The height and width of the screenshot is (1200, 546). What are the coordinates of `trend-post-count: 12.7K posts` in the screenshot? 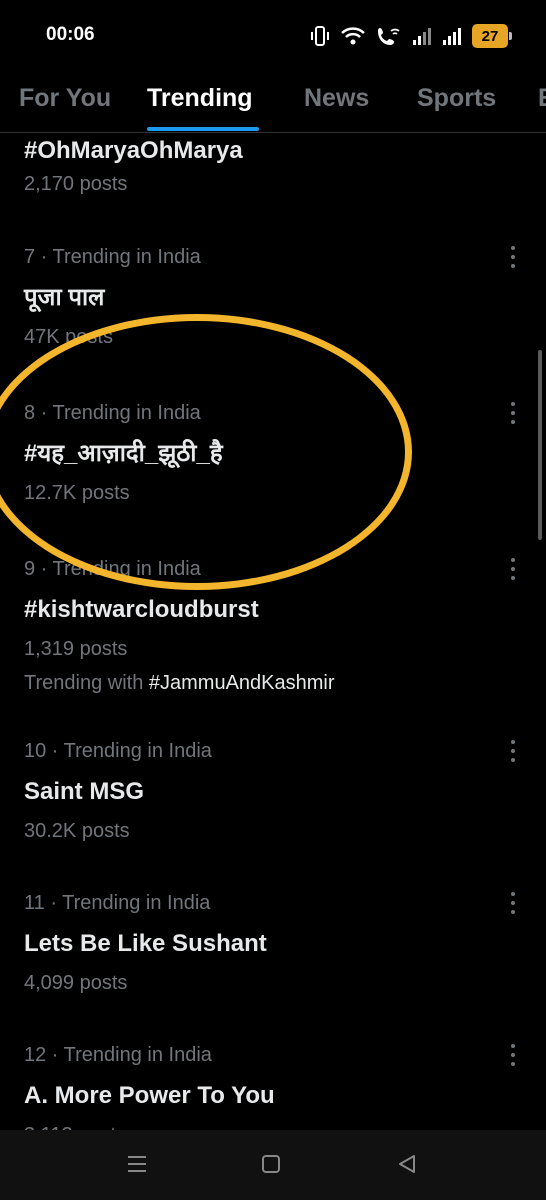 It's located at (77, 493).